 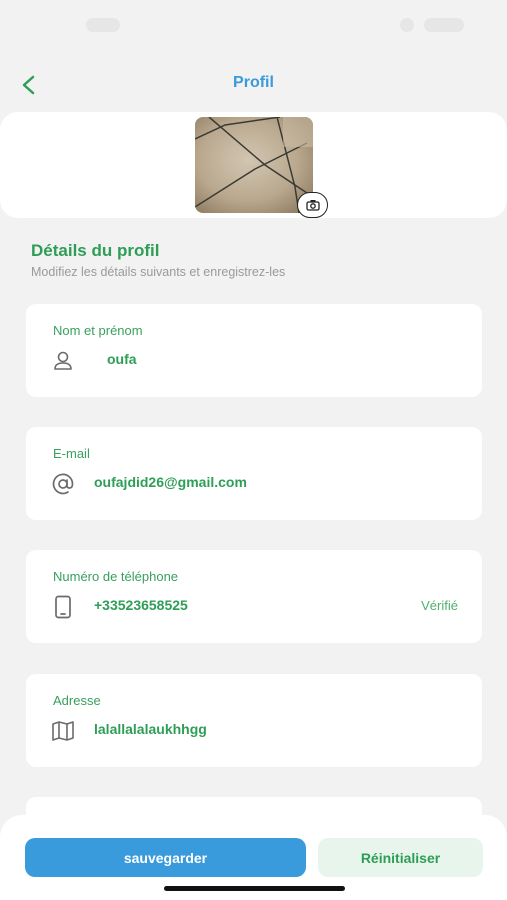 What do you see at coordinates (254, 473) in the screenshot?
I see `email-field: E-mail oufajdid26@gmail.com` at bounding box center [254, 473].